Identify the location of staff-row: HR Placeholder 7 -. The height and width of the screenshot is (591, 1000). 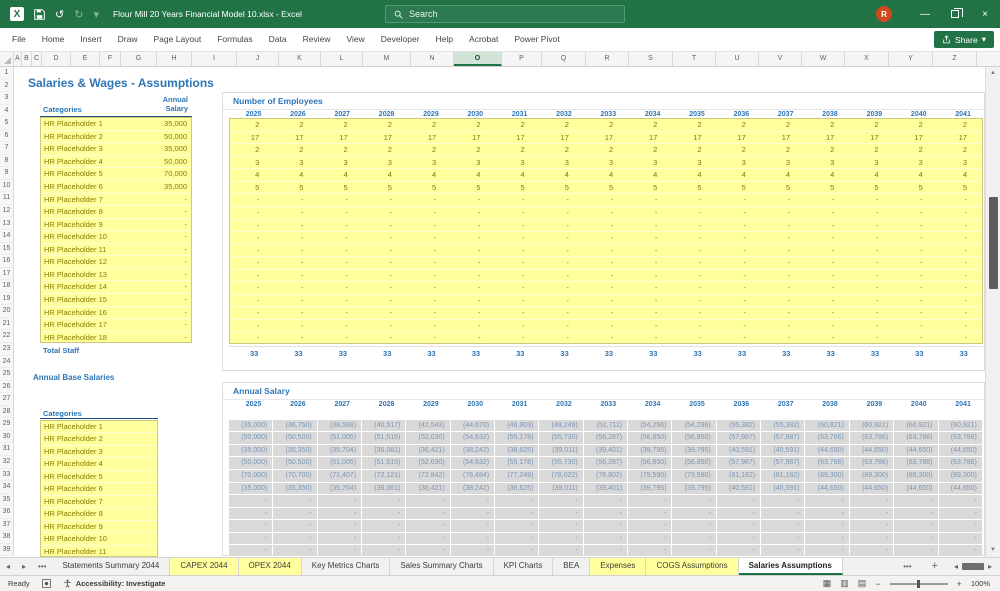
(116, 200).